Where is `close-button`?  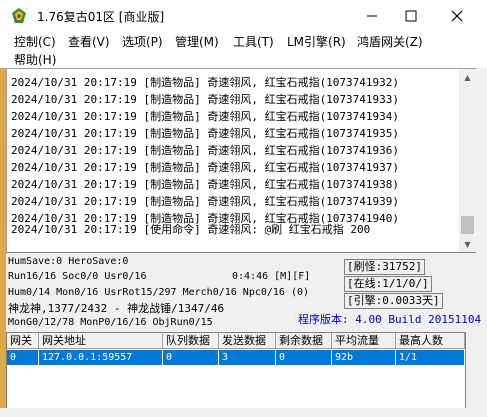 close-button is located at coordinates (457, 16).